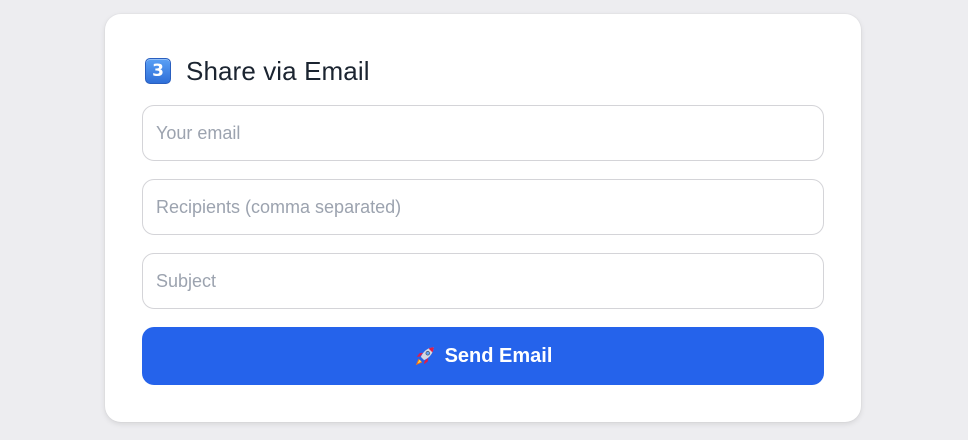  What do you see at coordinates (498, 355) in the screenshot?
I see `send-email-label: Send Email` at bounding box center [498, 355].